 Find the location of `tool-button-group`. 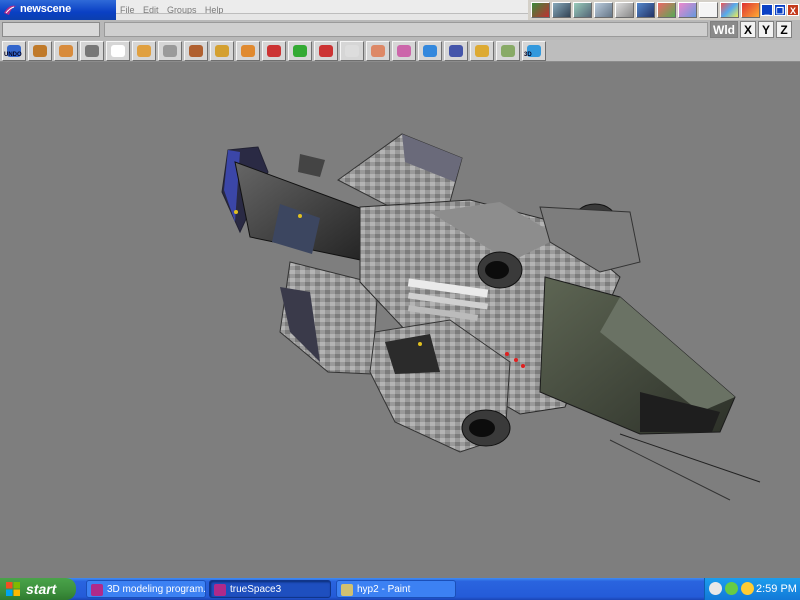

tool-button-group is located at coordinates (482, 50).